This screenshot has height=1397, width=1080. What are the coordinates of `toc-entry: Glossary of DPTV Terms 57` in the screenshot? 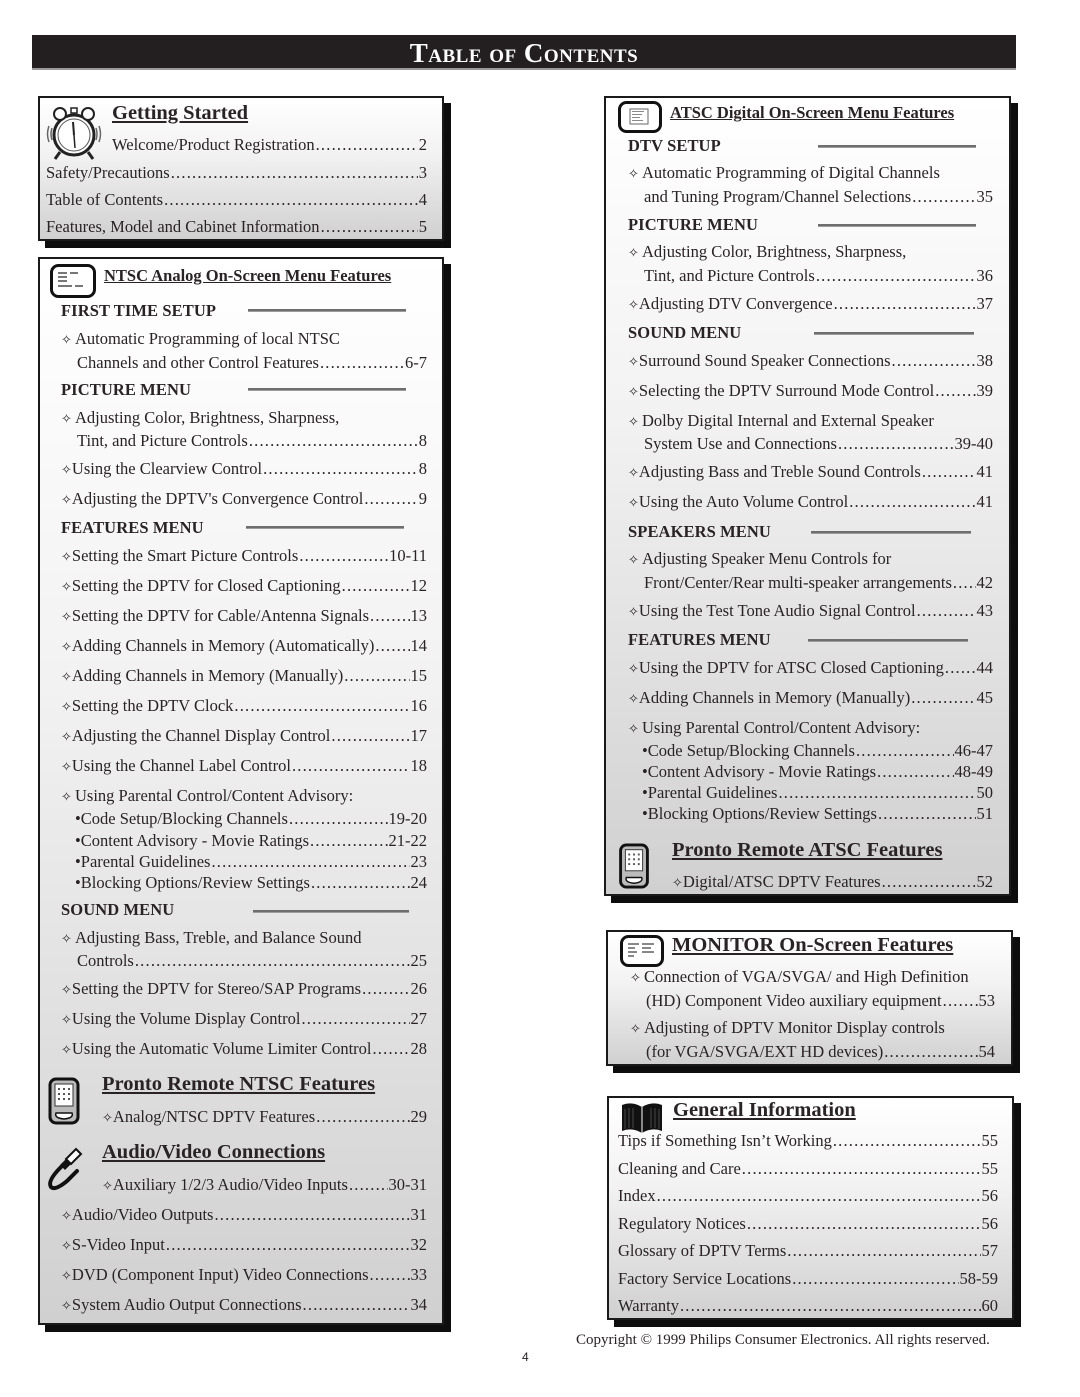 It's located at (808, 1251).